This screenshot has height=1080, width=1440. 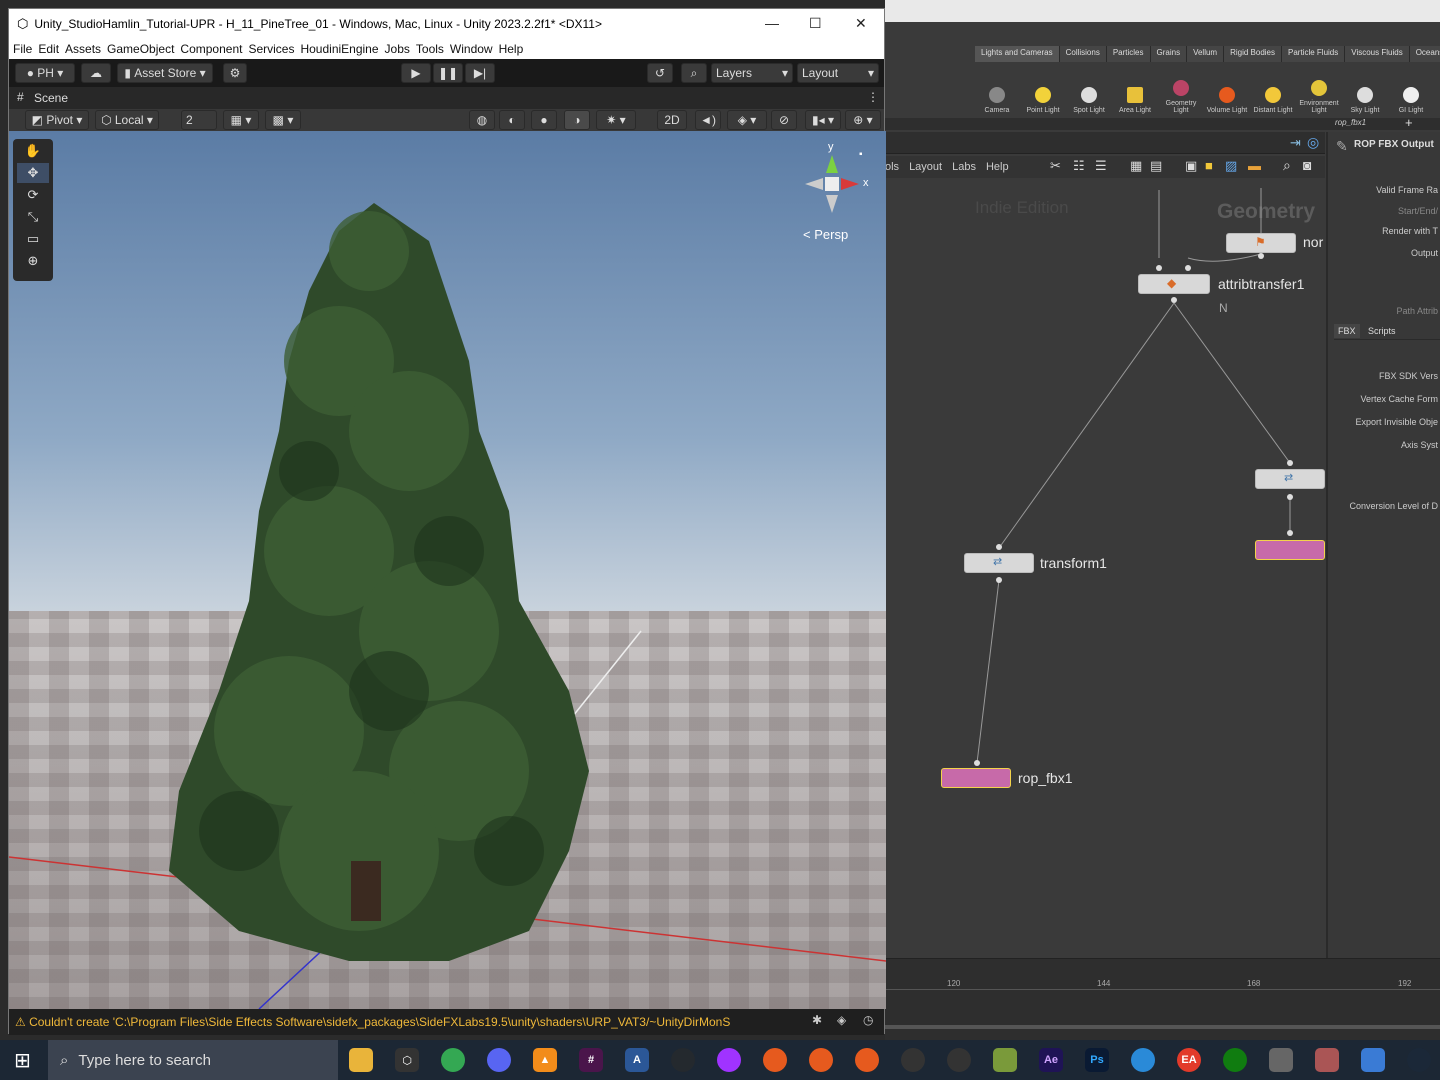 I want to click on package-button: ⚙, so click(x=235, y=73).